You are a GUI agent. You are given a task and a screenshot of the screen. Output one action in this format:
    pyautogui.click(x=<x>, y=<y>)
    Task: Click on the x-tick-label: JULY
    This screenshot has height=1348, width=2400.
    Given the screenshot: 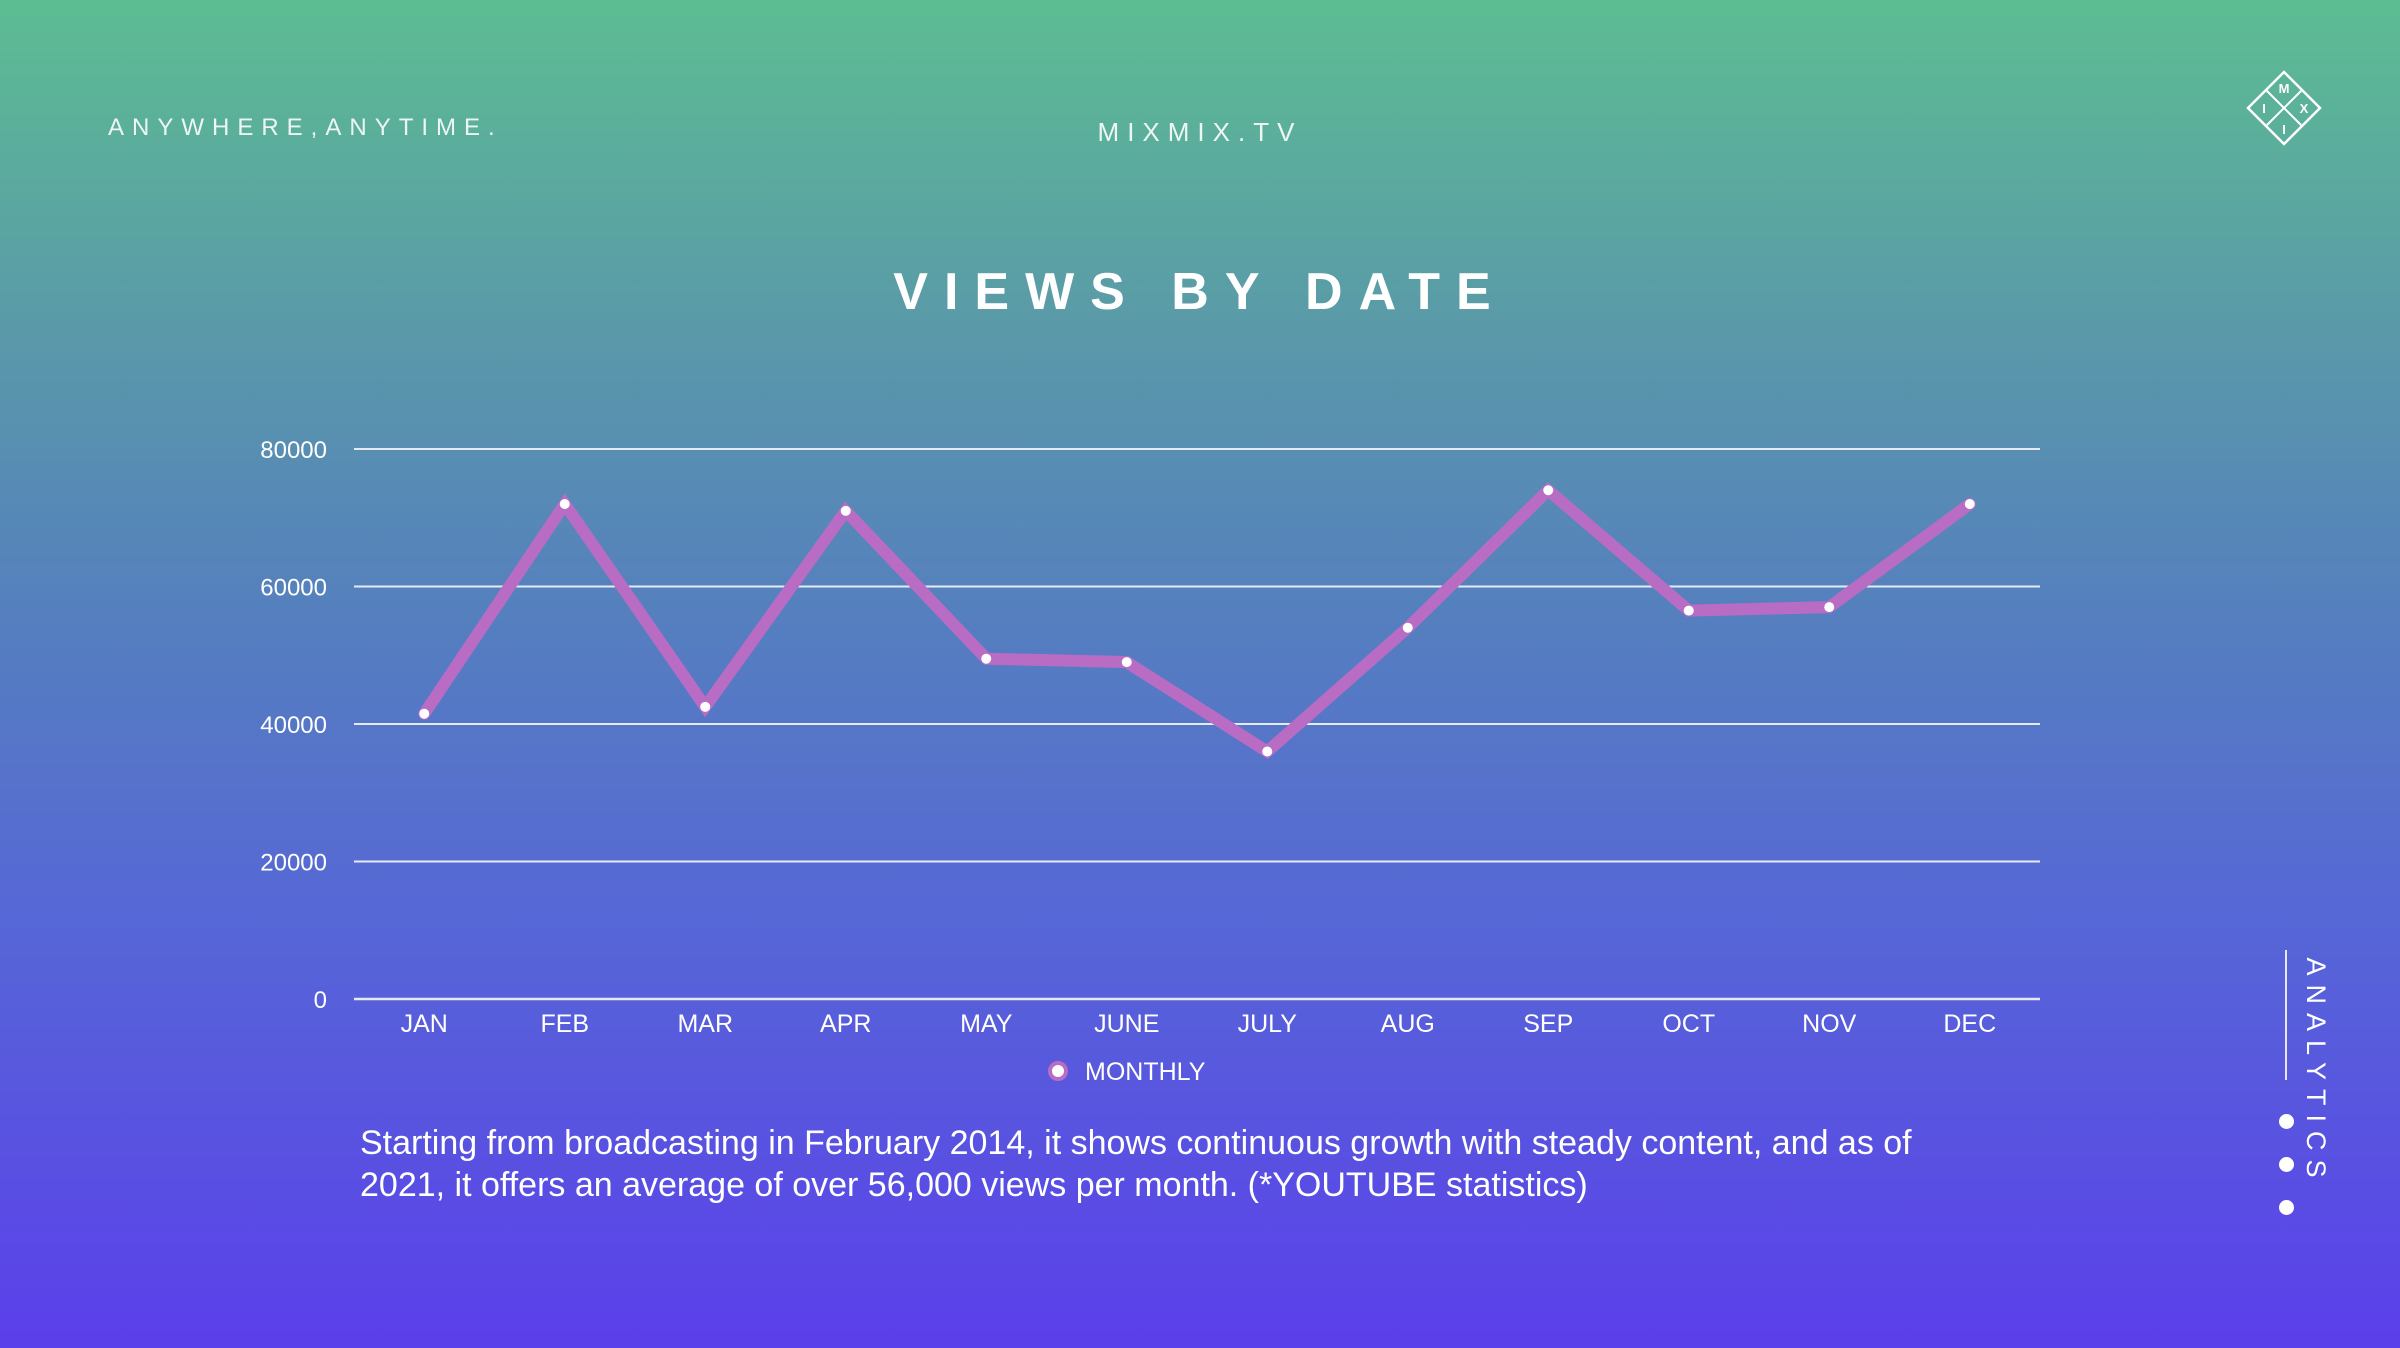 What is the action you would take?
    pyautogui.click(x=1268, y=1024)
    